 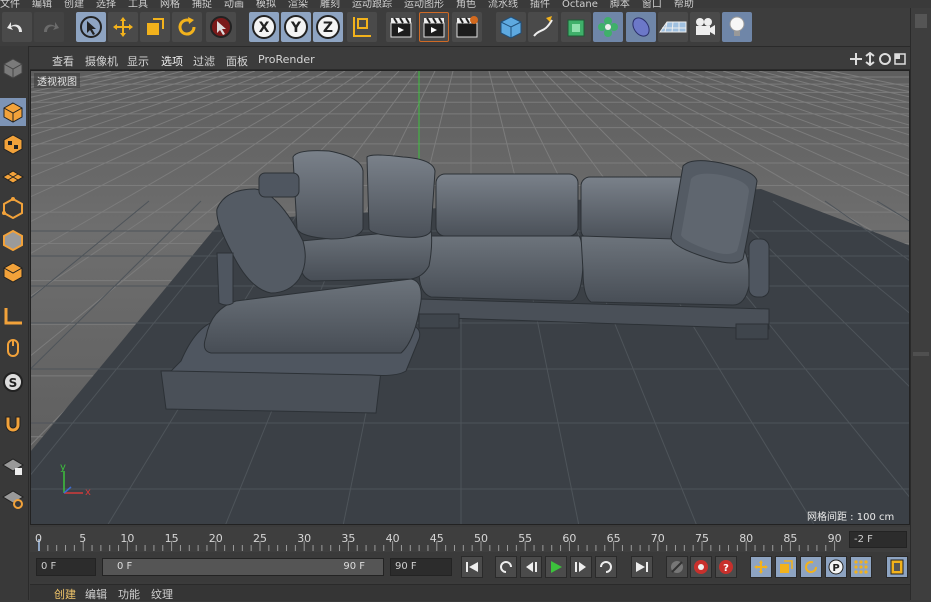 What do you see at coordinates (13, 240) in the screenshot?
I see `edges-mode-button` at bounding box center [13, 240].